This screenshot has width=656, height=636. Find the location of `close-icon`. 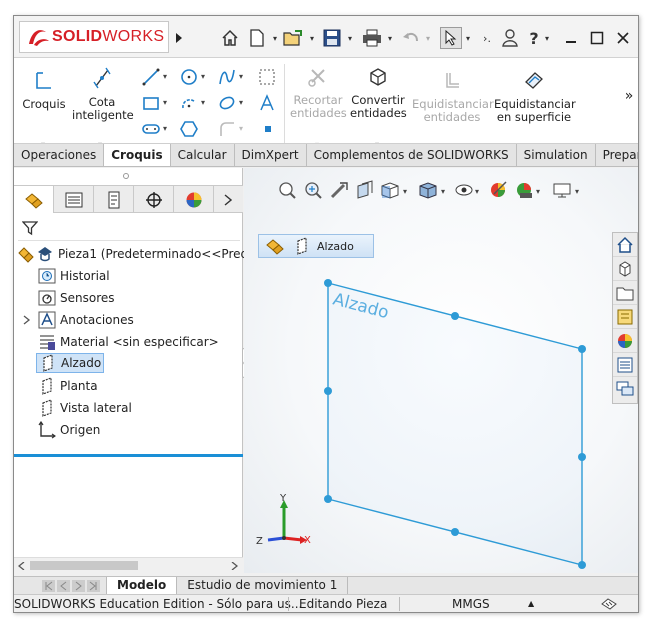

close-icon is located at coordinates (623, 38).